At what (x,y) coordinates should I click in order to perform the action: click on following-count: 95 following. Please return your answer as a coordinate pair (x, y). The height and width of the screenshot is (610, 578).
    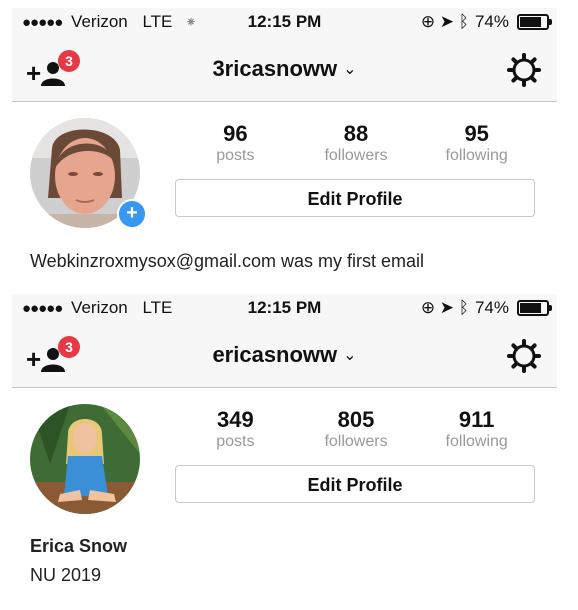
    Looking at the image, I should click on (476, 143).